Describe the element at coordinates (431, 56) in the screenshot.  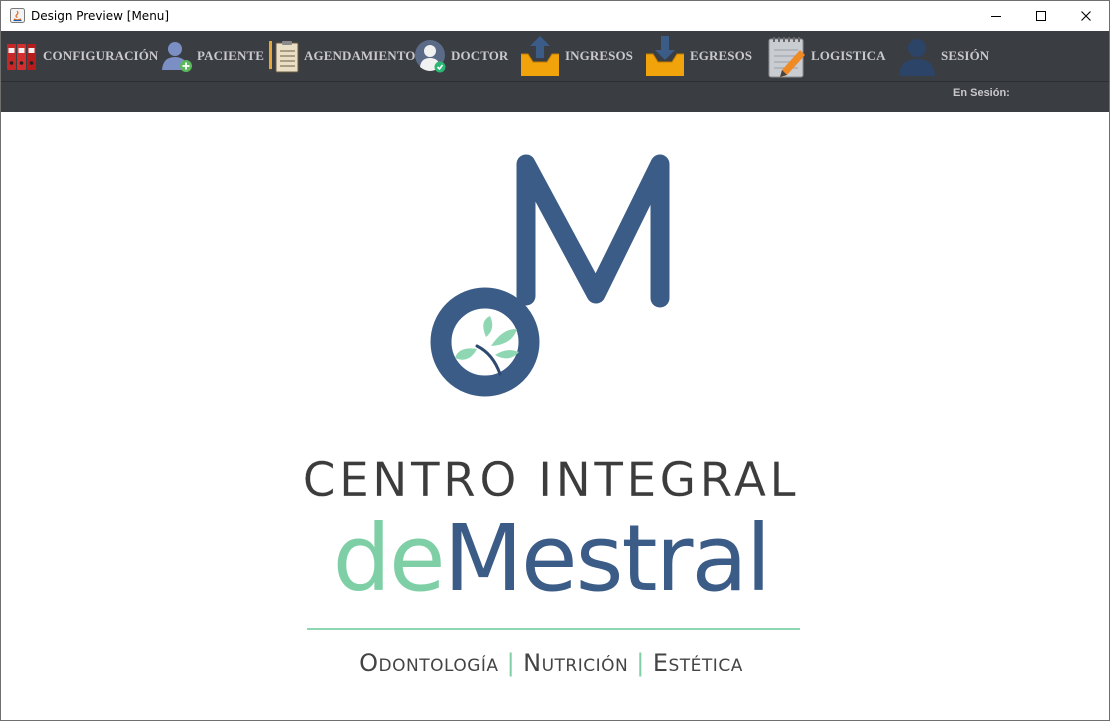
I see `doctor-icon` at that location.